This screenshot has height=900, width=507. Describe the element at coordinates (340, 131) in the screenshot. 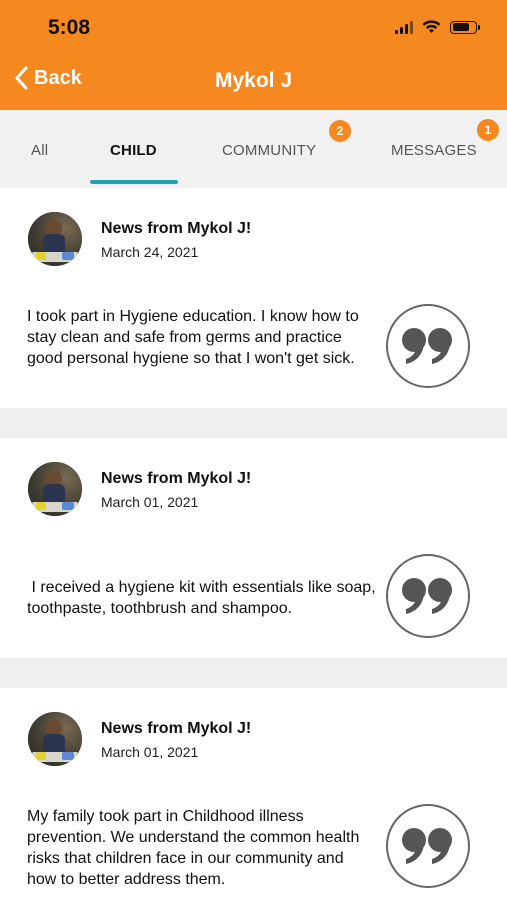

I see `community-count-badge: 2` at that location.